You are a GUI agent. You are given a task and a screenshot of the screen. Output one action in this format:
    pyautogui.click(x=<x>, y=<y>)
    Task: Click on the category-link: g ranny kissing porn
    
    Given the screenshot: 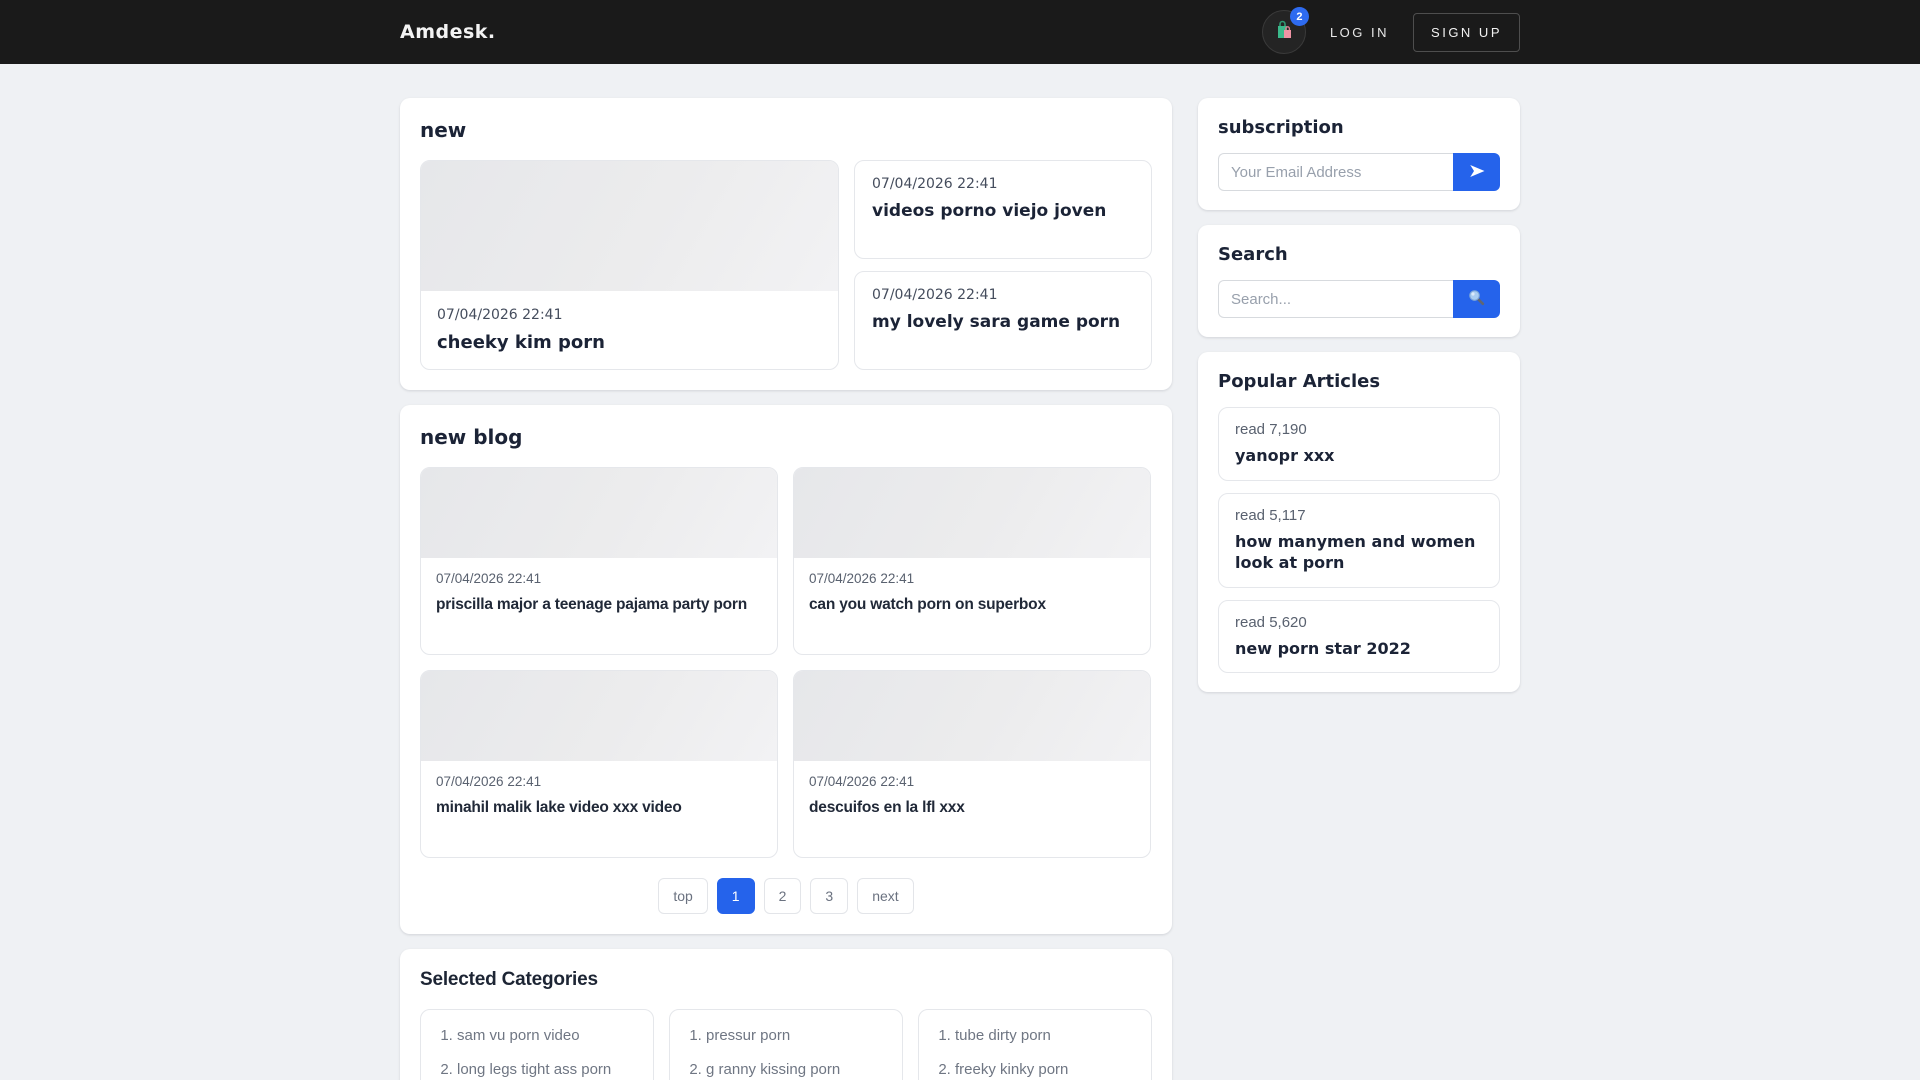 What is the action you would take?
    pyautogui.click(x=796, y=1069)
    